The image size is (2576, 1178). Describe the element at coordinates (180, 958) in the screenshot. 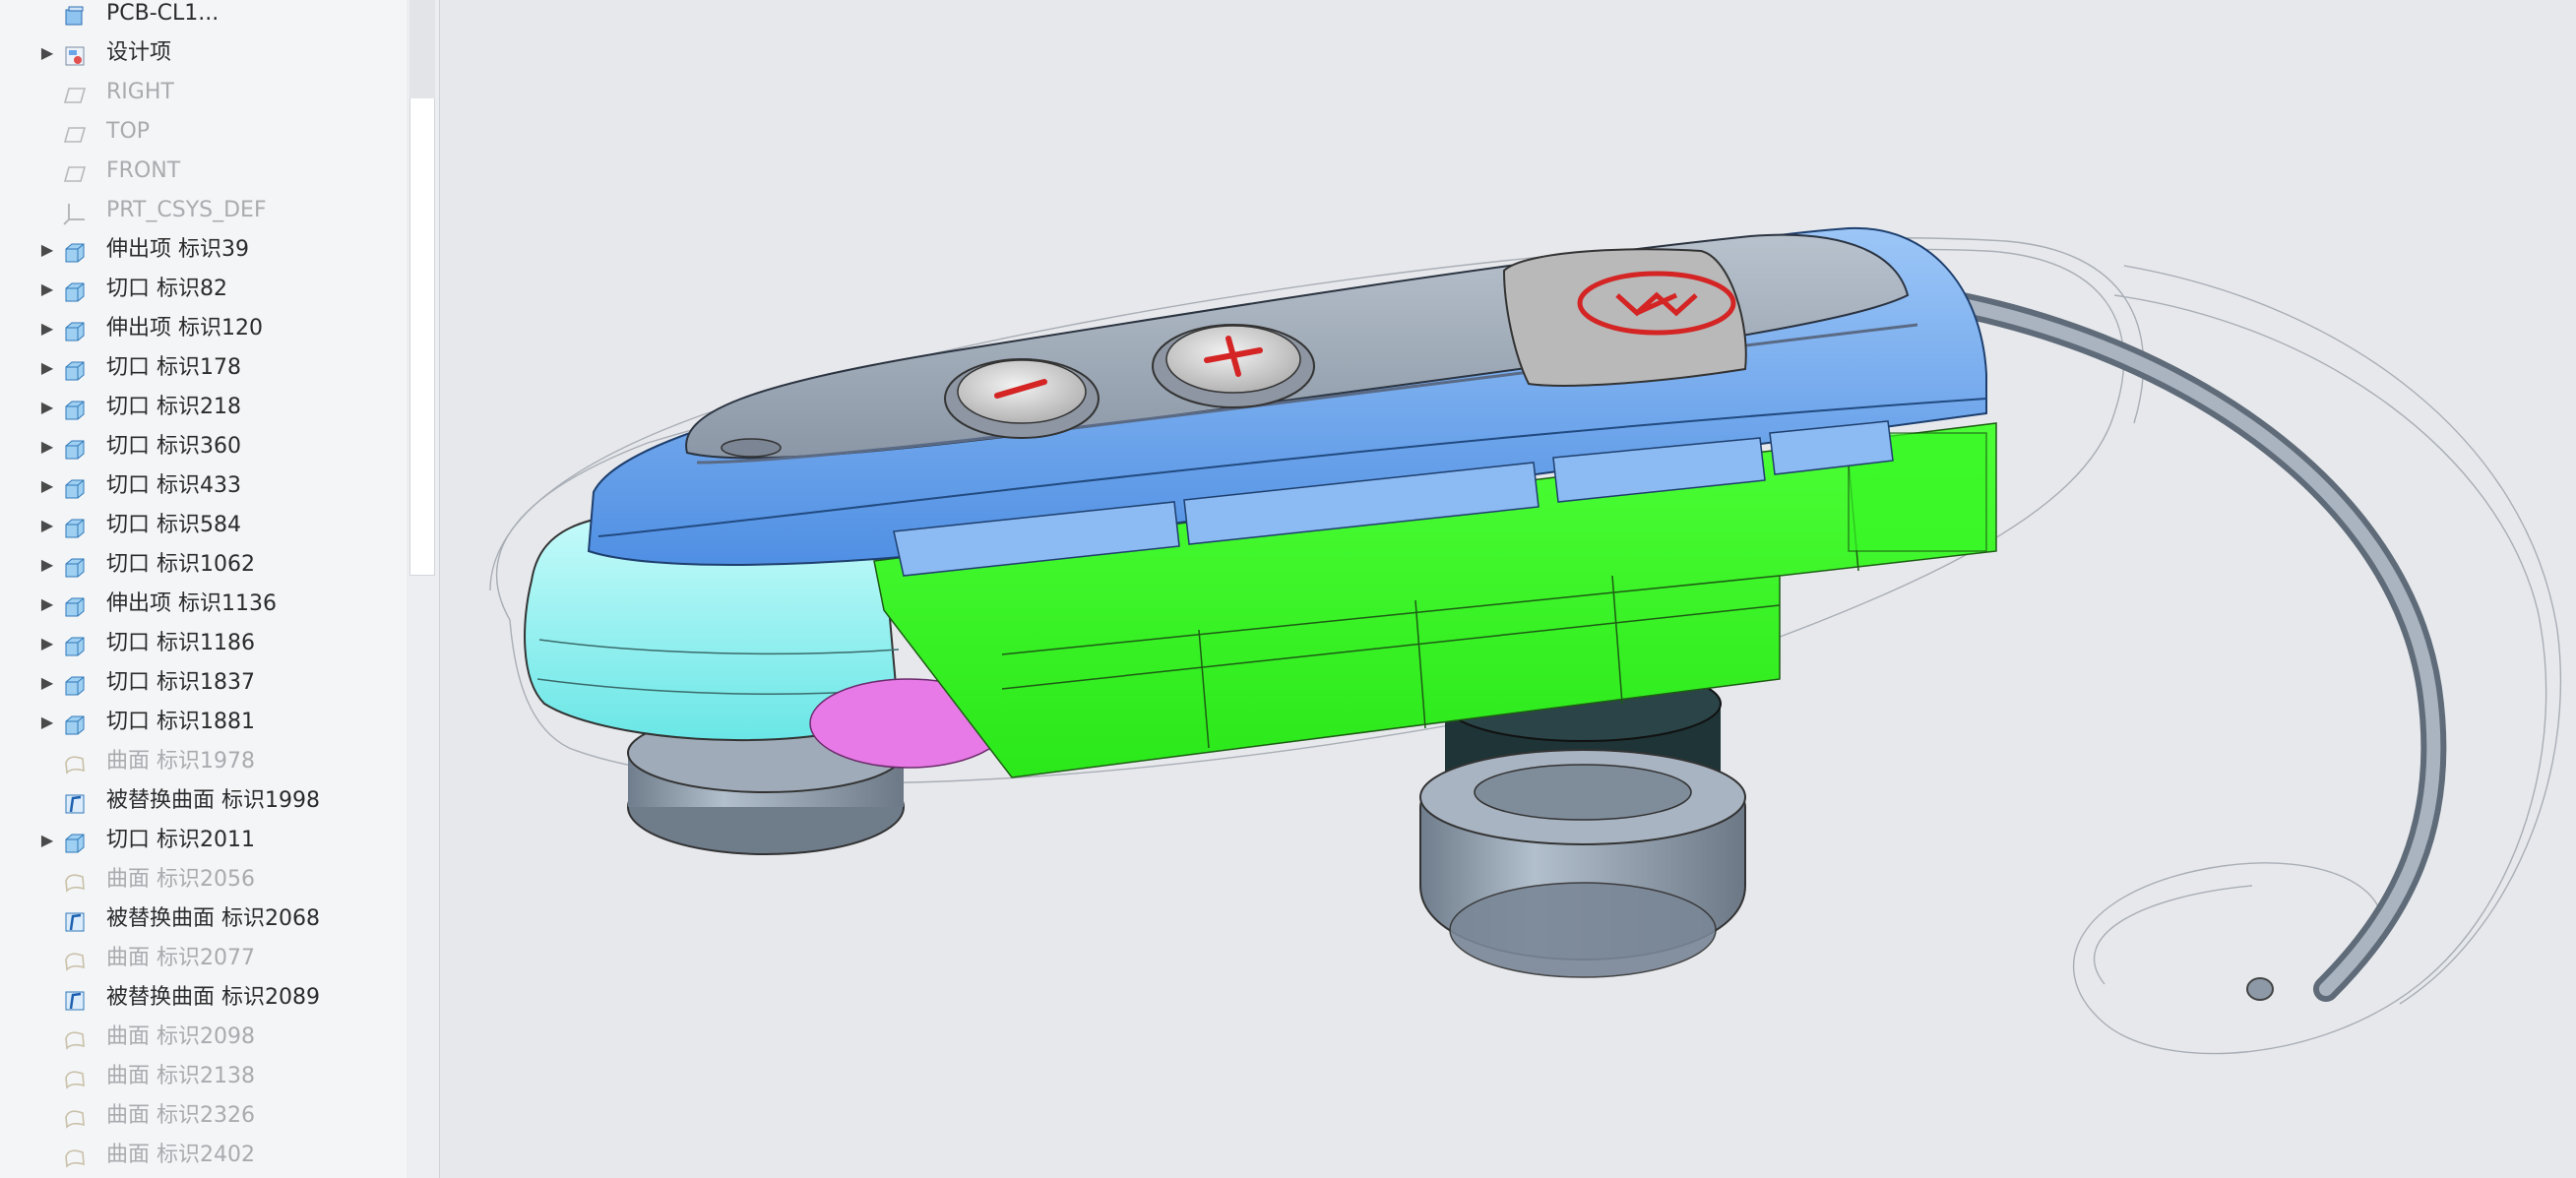

I see `tree-item-label: 曲面 标识2077` at that location.